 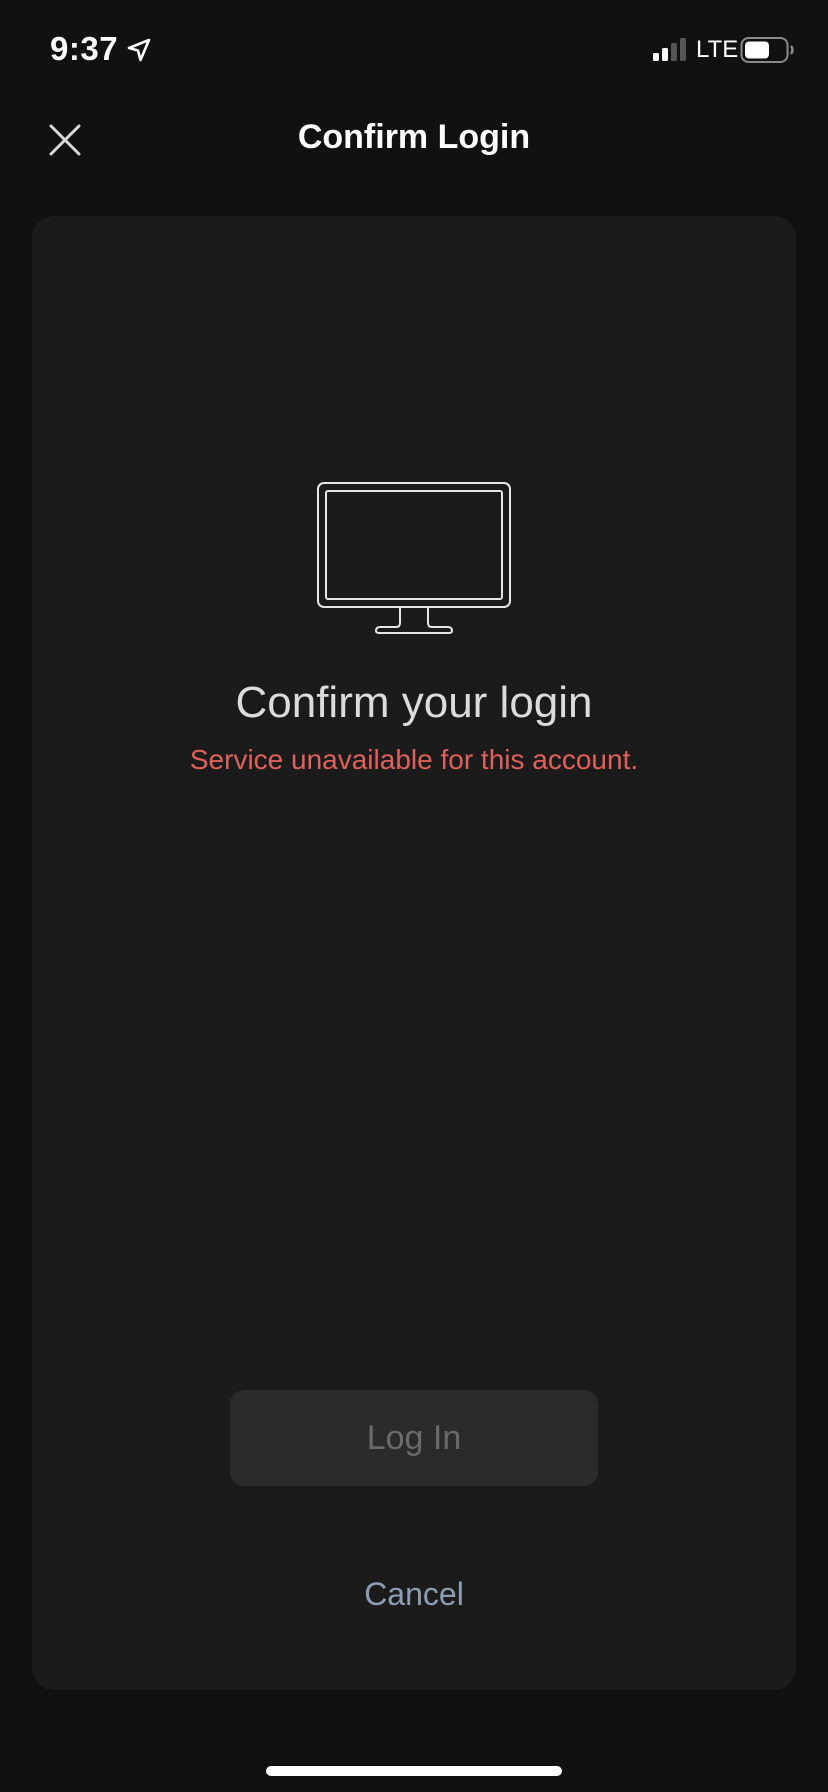 I want to click on page-title: Confirm Login, so click(x=414, y=137).